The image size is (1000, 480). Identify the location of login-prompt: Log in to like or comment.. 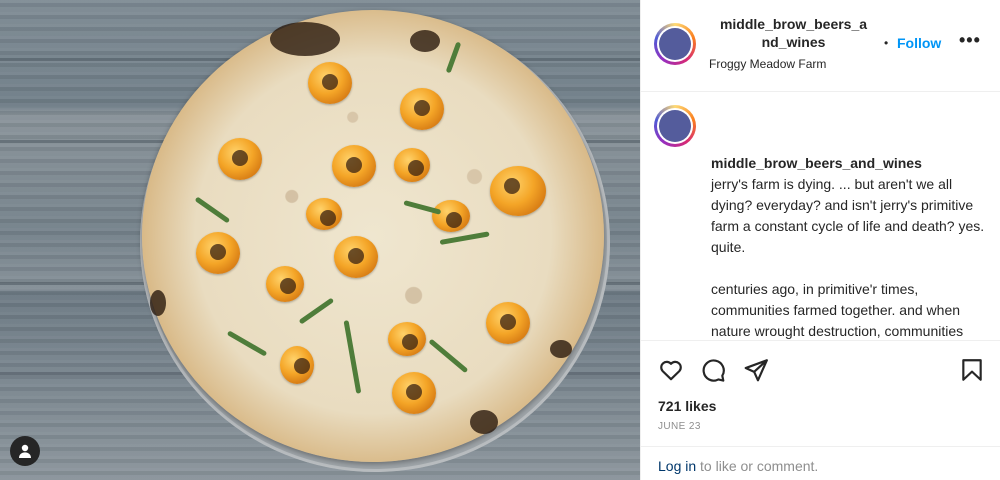
(738, 466).